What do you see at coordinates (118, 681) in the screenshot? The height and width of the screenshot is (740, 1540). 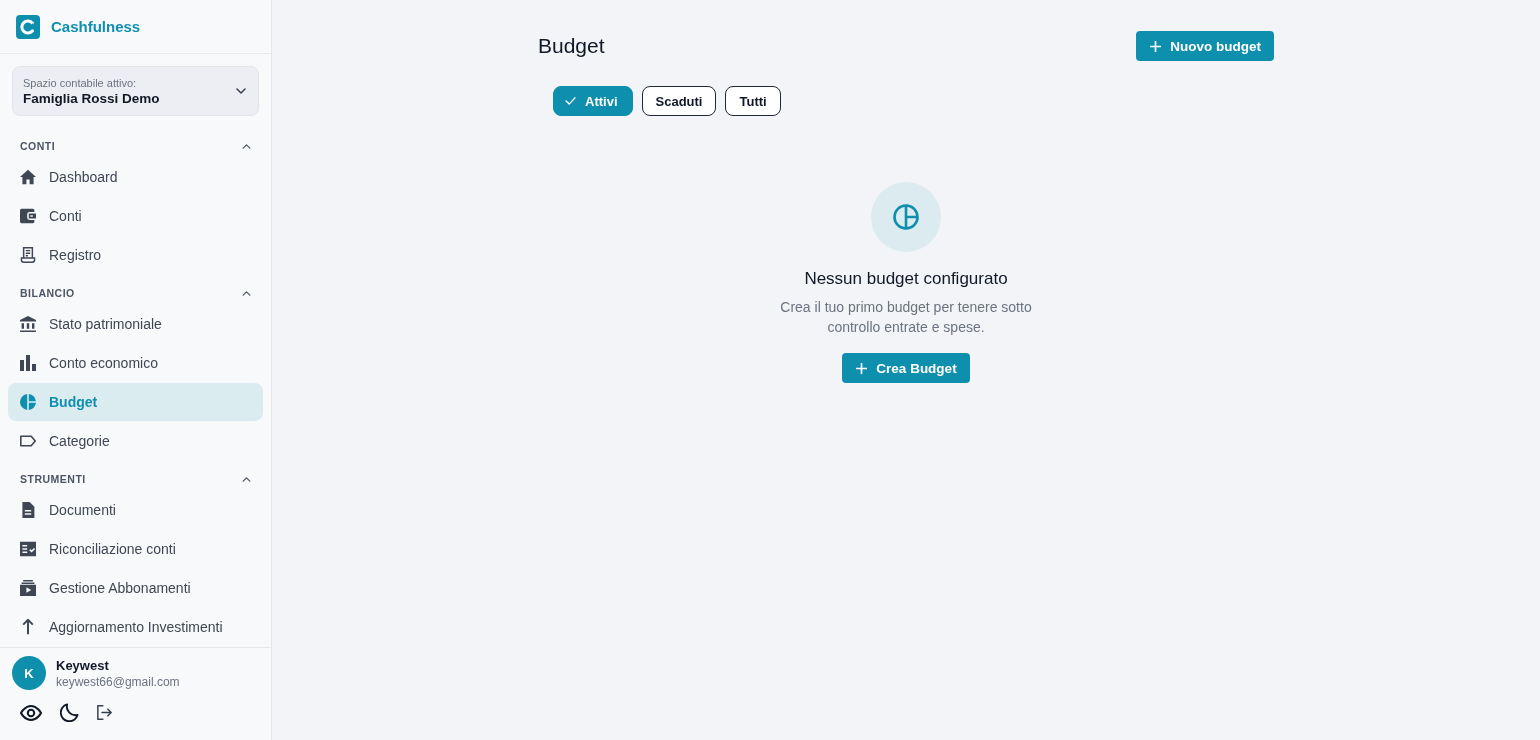 I see `user-email: keywest66@gmail.com` at bounding box center [118, 681].